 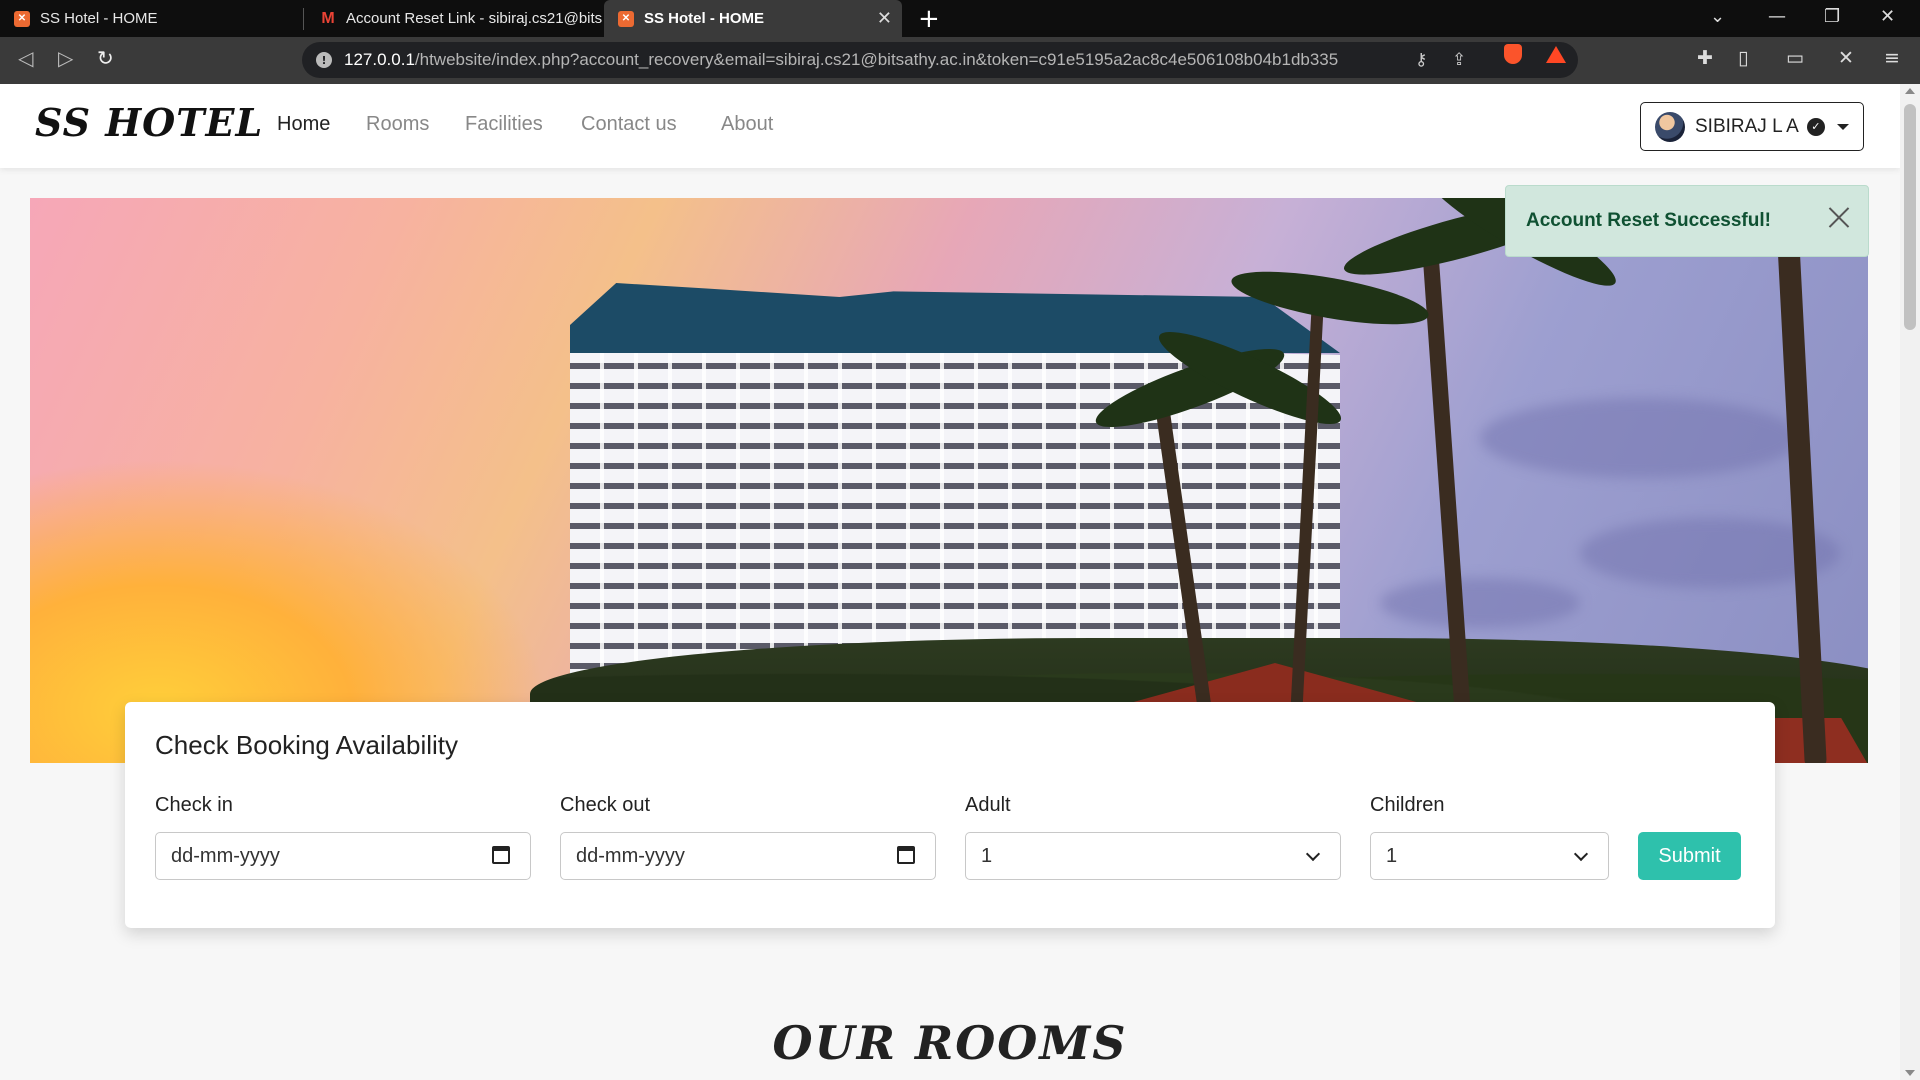 I want to click on checkout-placeholder: dd-mm-yyyy, so click(x=630, y=855).